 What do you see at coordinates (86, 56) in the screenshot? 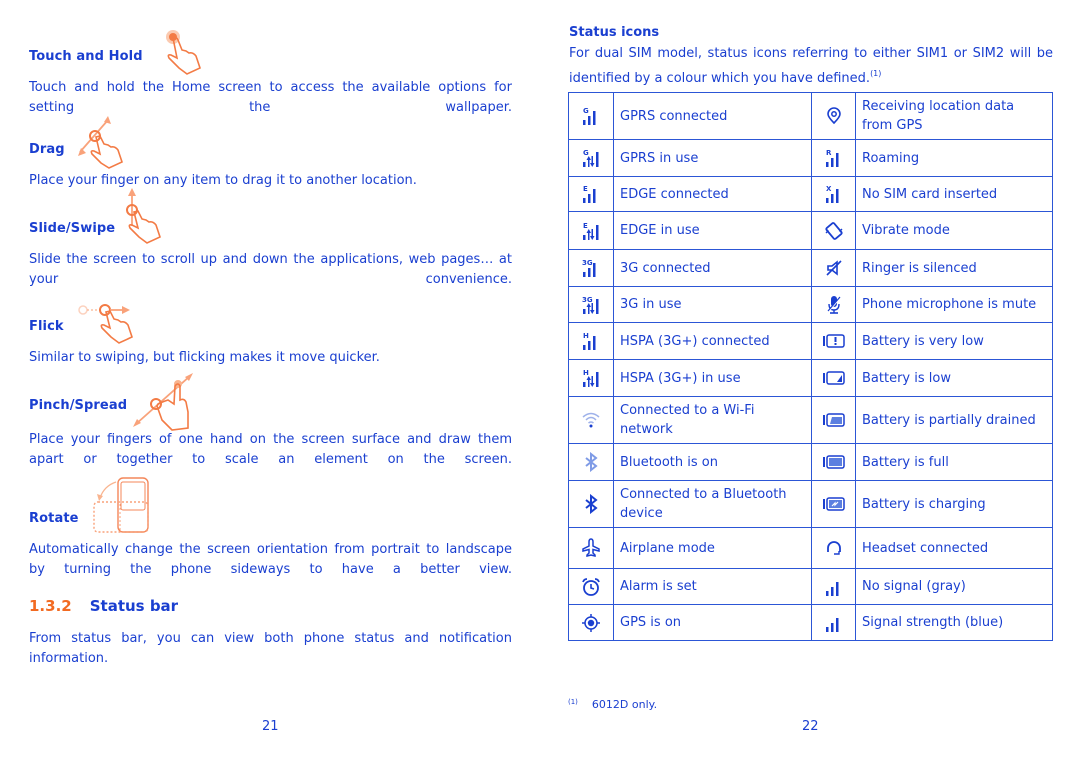
I see `gesture-heading-touch-hold: Touch and Hold` at bounding box center [86, 56].